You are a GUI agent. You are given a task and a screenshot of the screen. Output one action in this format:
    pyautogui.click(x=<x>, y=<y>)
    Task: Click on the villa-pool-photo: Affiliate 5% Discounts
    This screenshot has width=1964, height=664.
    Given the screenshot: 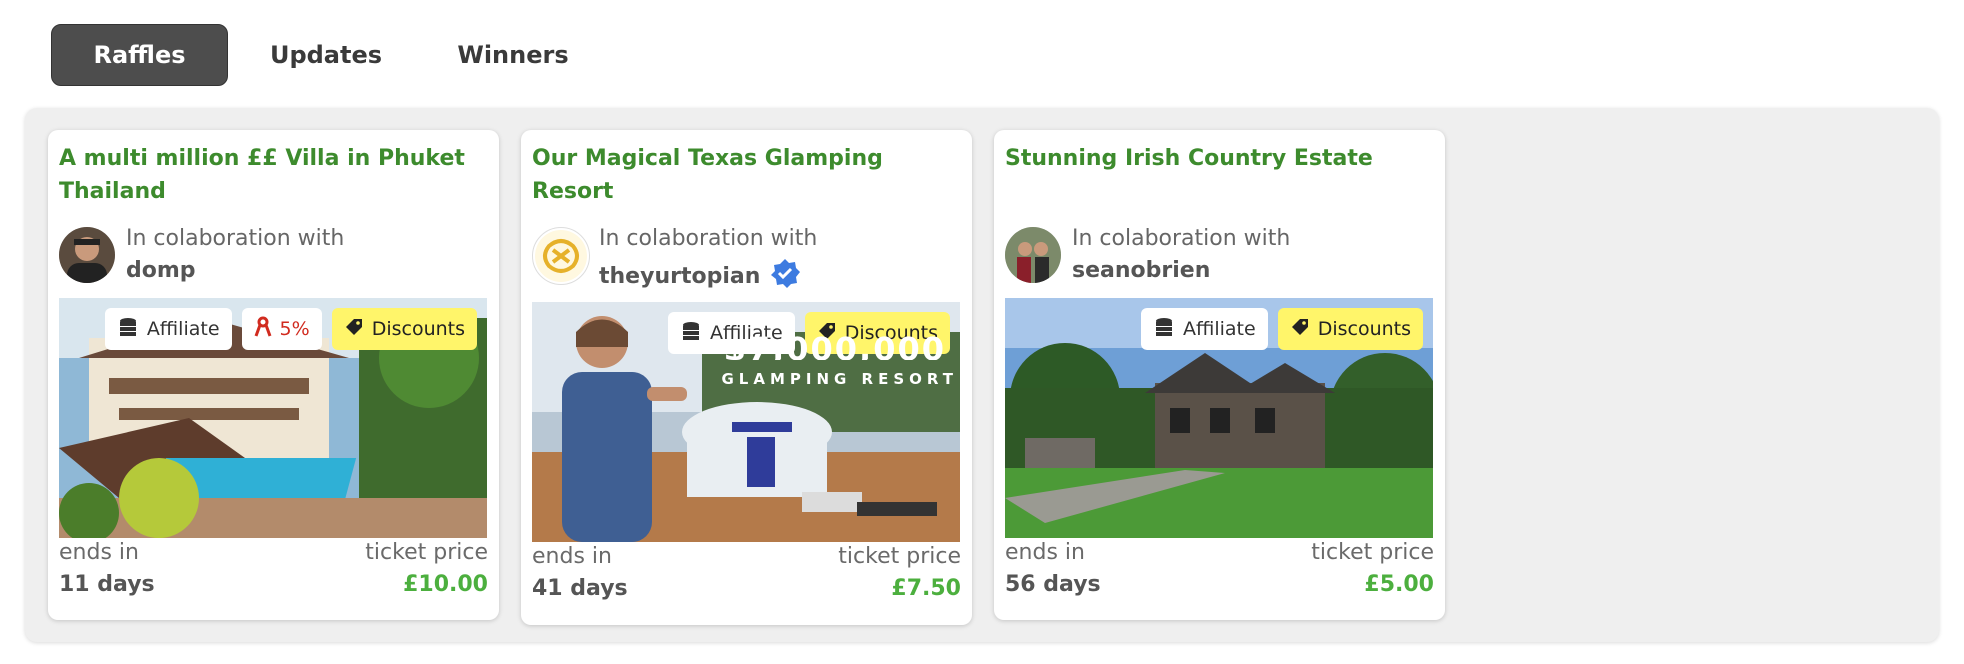 What is the action you would take?
    pyautogui.click(x=273, y=418)
    